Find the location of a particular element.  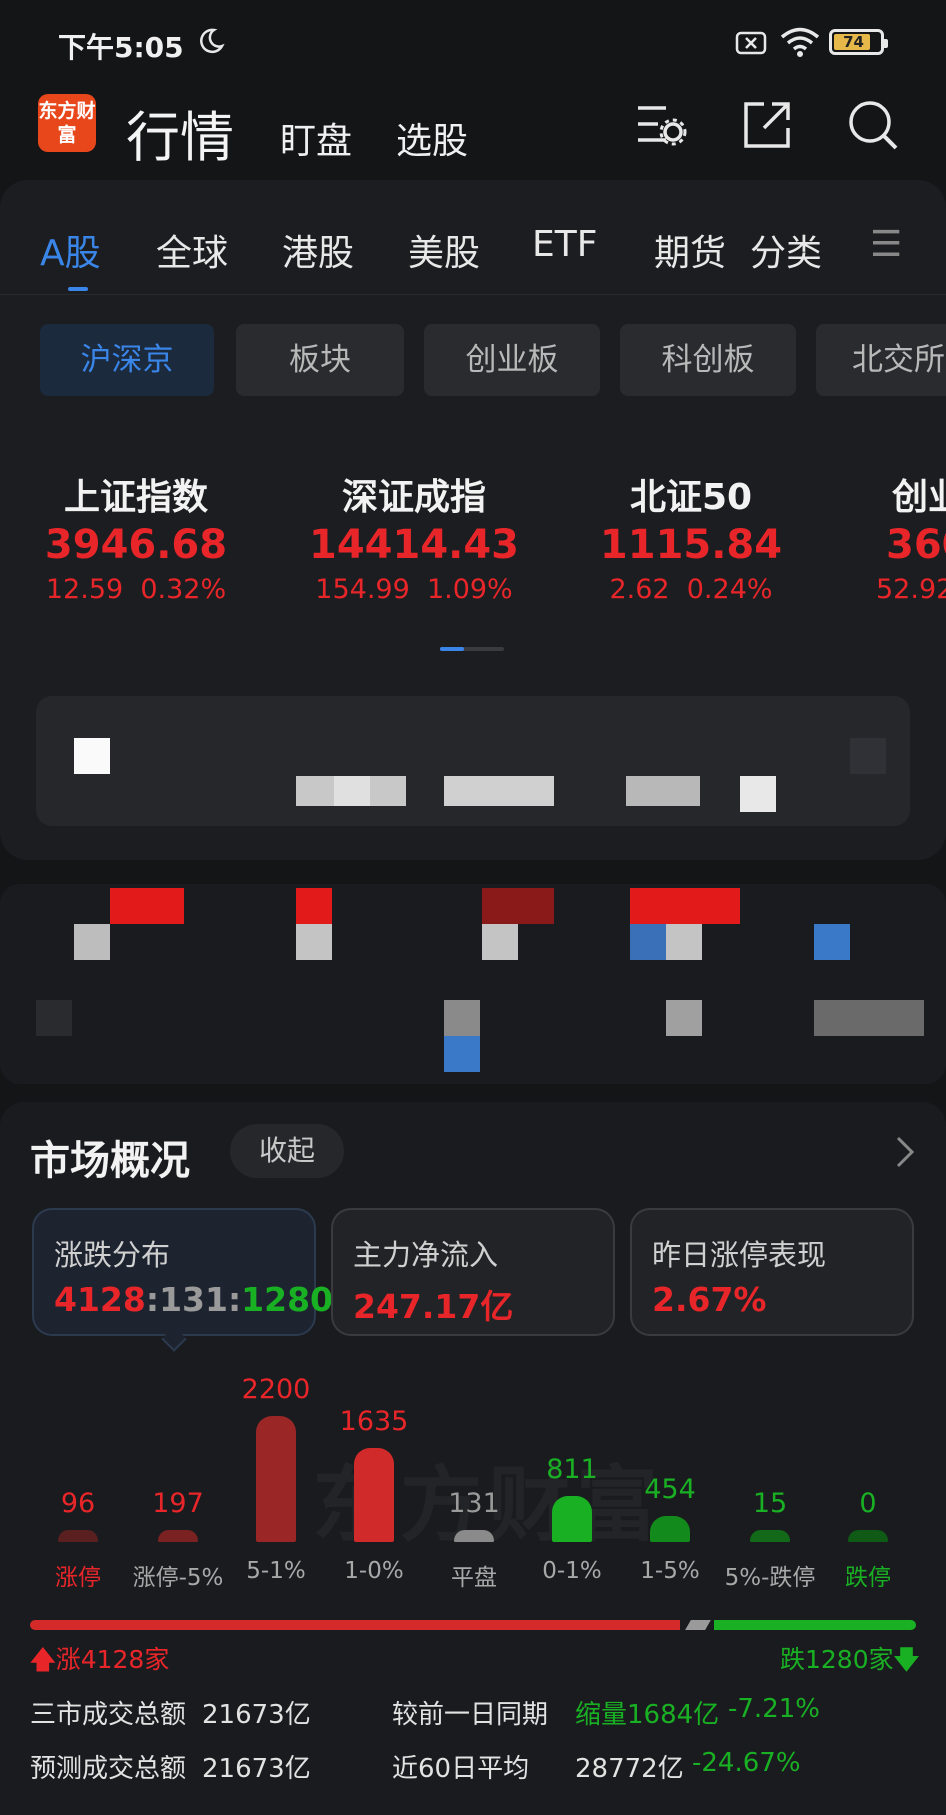

turnover-value: 21673亿 is located at coordinates (256, 1715).